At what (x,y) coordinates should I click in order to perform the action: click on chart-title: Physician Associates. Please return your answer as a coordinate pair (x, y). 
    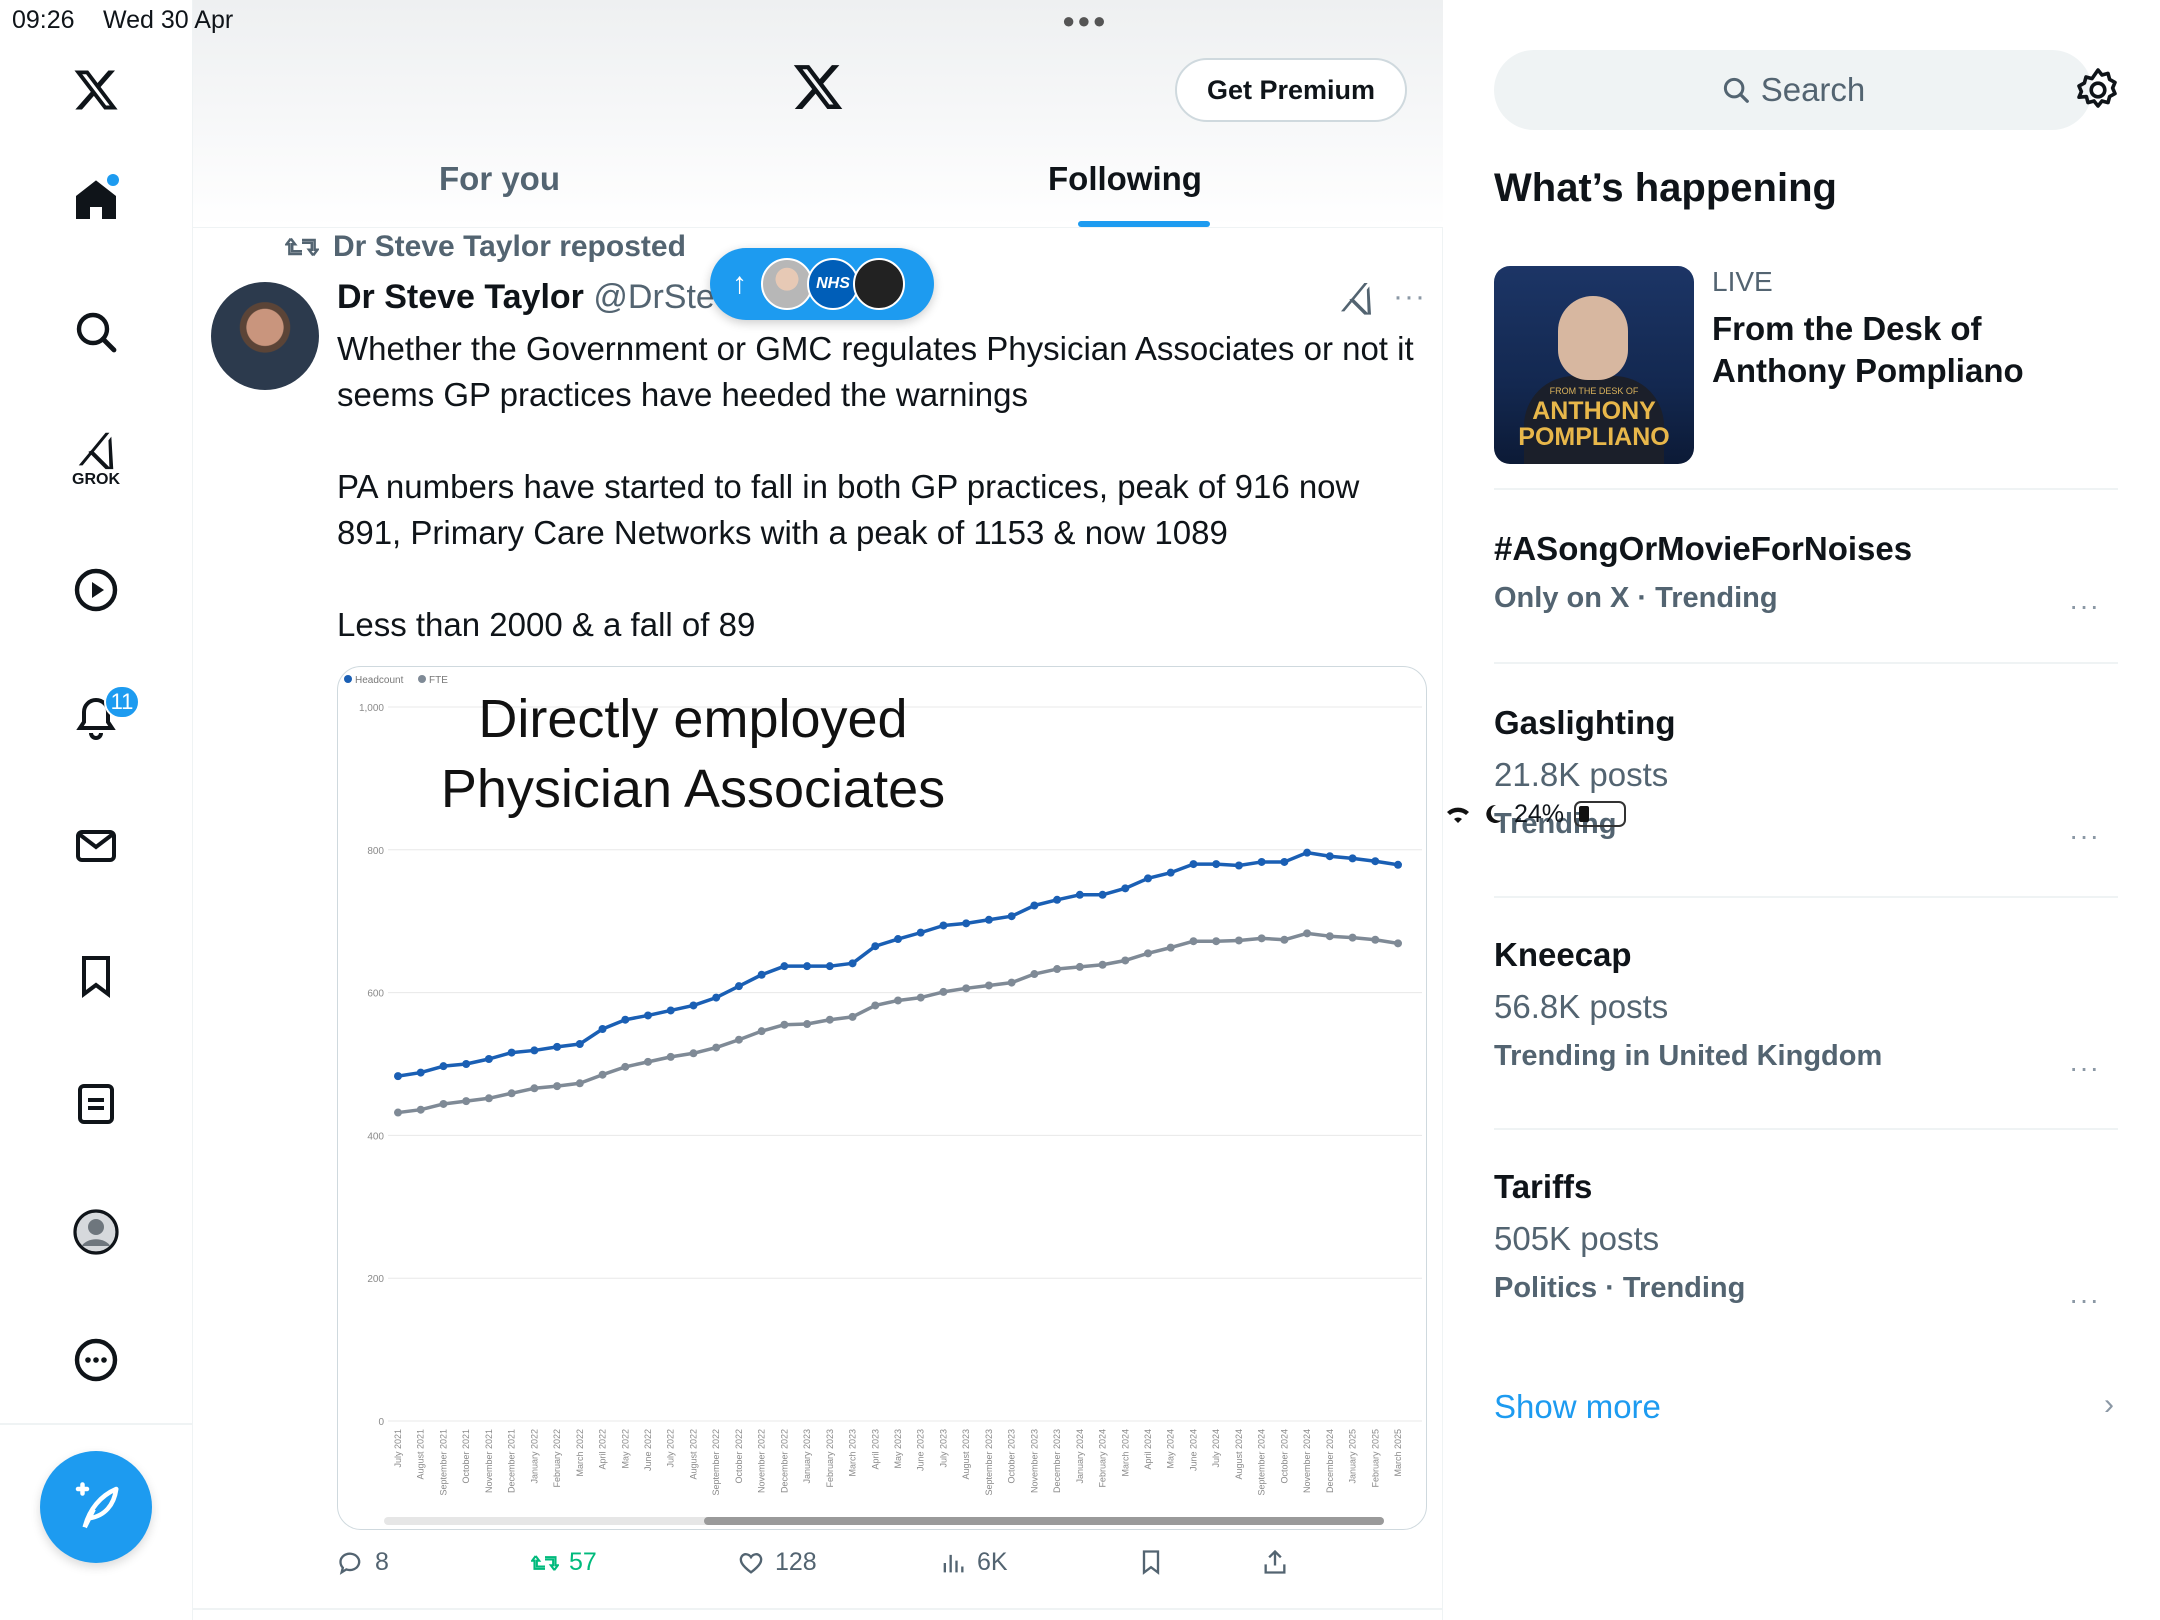
    Looking at the image, I should click on (693, 789).